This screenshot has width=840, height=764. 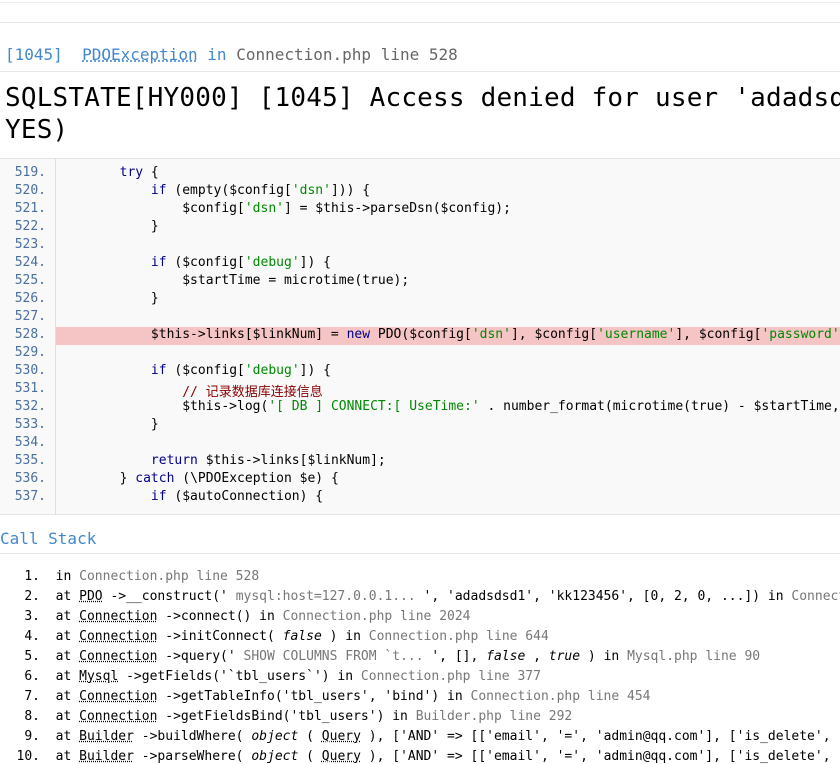 I want to click on call-stack-number: 3., so click(x=32, y=616).